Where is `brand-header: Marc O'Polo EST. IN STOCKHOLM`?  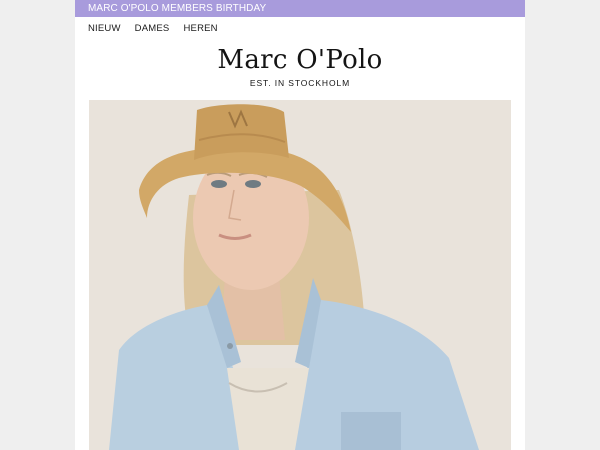 brand-header: Marc O'Polo EST. IN STOCKHOLM is located at coordinates (300, 67).